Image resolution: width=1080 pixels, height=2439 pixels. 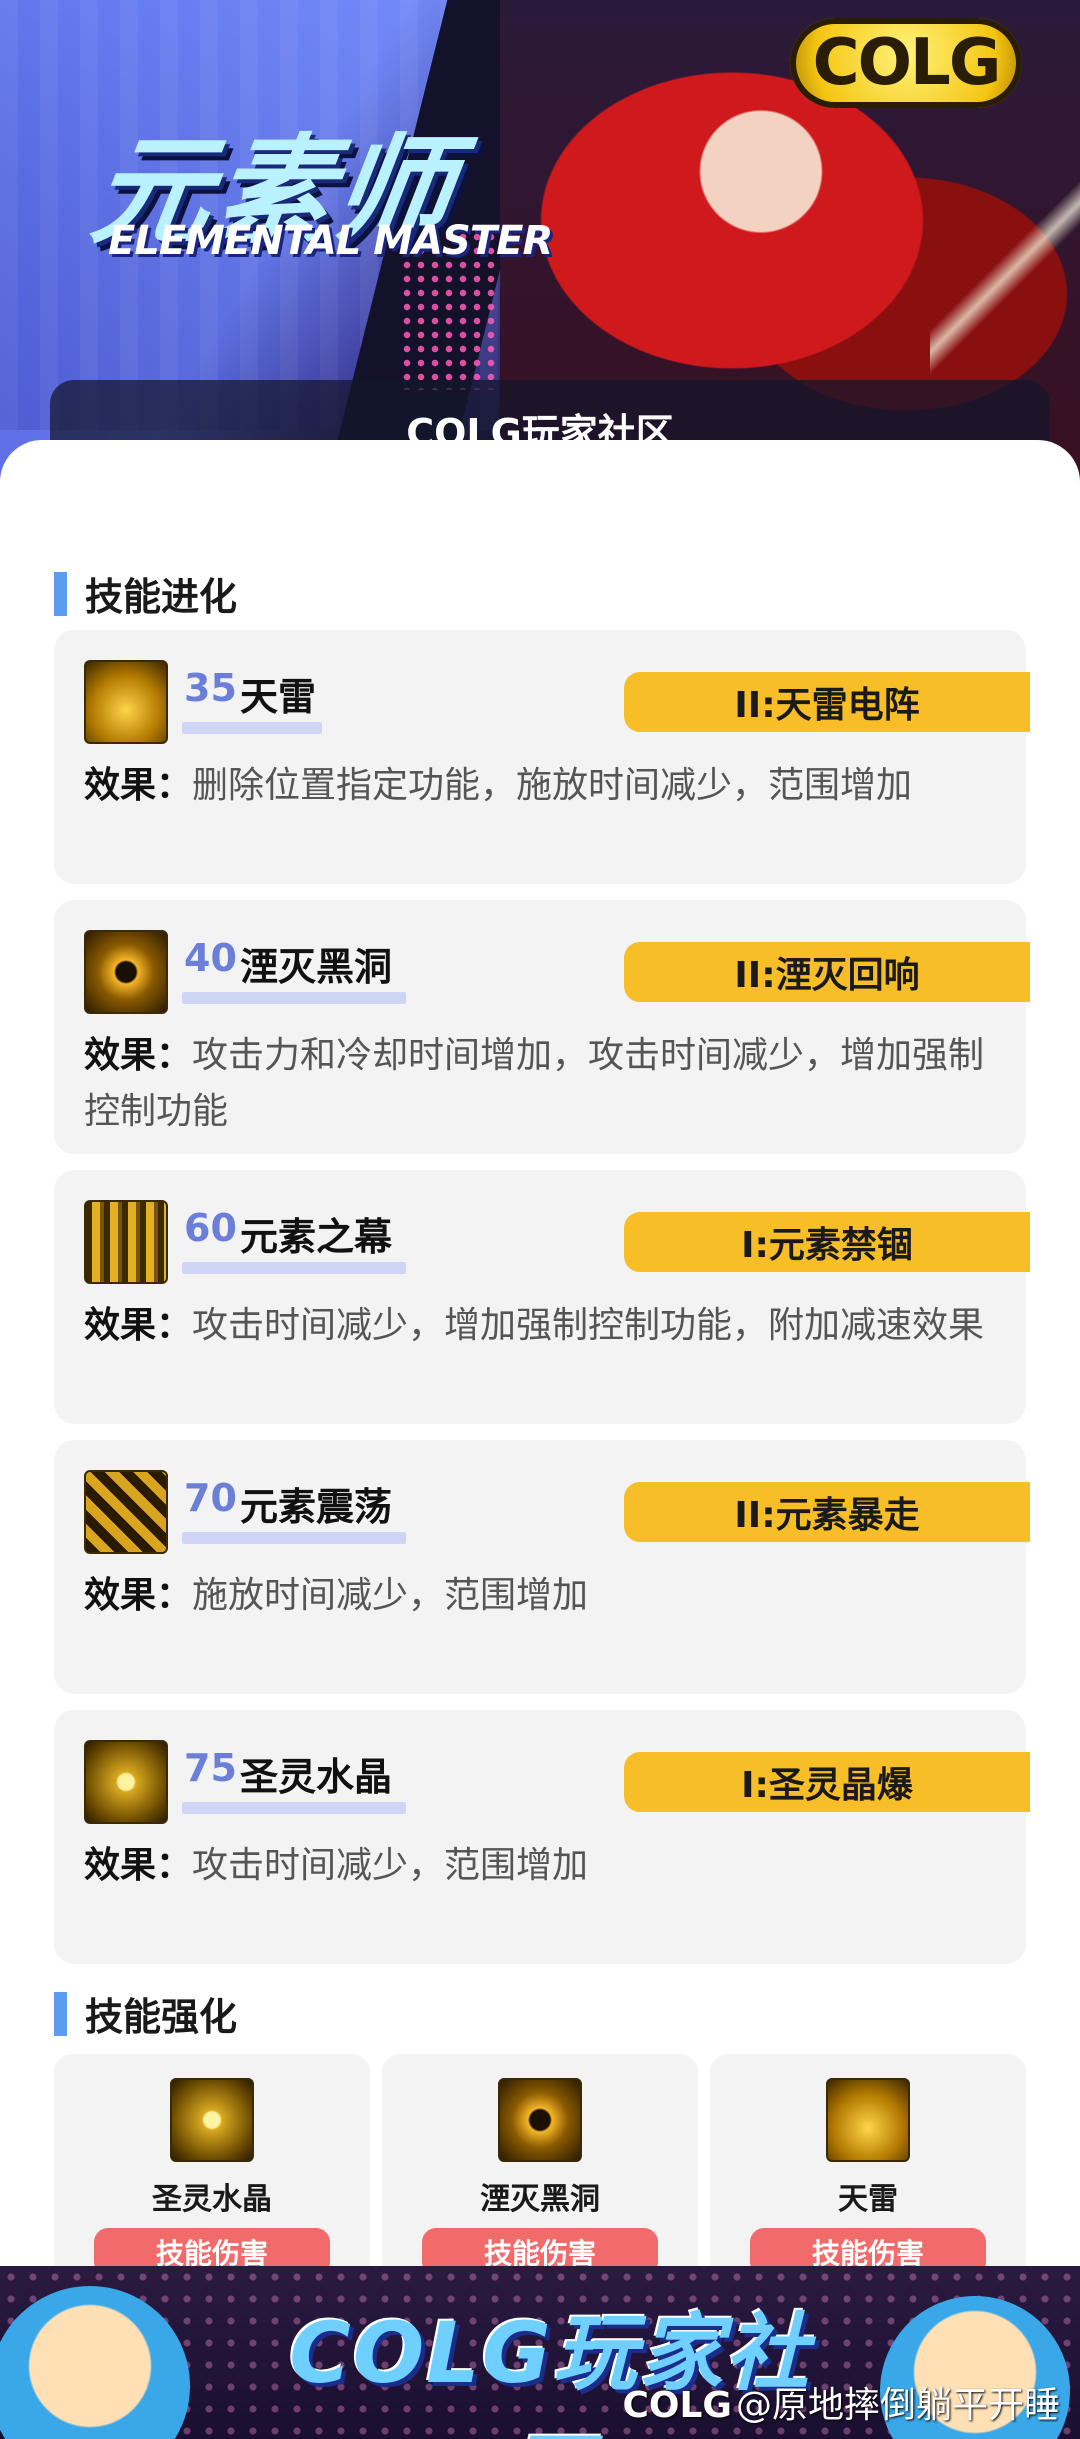 What do you see at coordinates (677, 2405) in the screenshot?
I see `watermark-logo: COLG` at bounding box center [677, 2405].